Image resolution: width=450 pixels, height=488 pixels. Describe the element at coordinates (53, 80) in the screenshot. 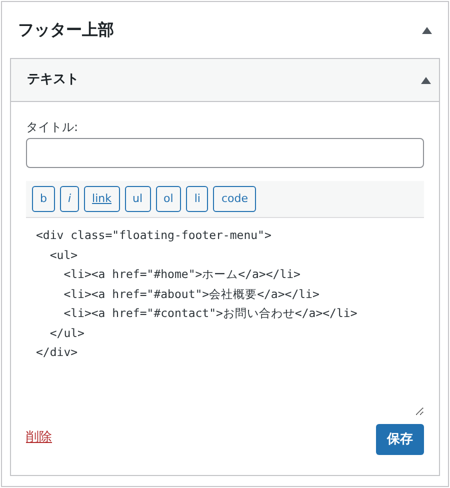

I see `widget-title: テキスト` at that location.